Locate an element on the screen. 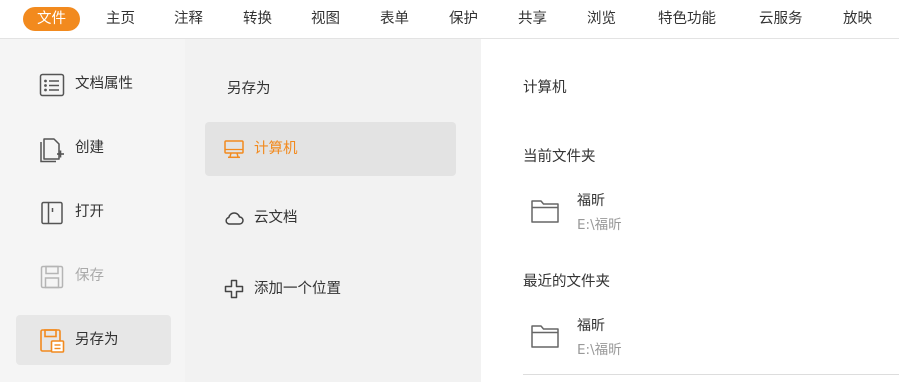 The image size is (899, 382). menu-slideshow: 放映 is located at coordinates (857, 19).